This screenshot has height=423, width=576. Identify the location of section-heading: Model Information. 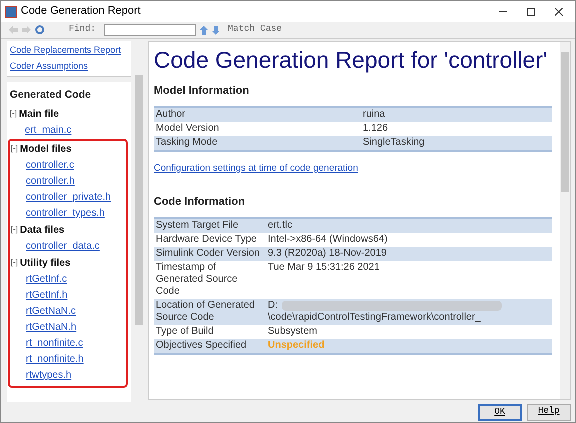
(202, 91).